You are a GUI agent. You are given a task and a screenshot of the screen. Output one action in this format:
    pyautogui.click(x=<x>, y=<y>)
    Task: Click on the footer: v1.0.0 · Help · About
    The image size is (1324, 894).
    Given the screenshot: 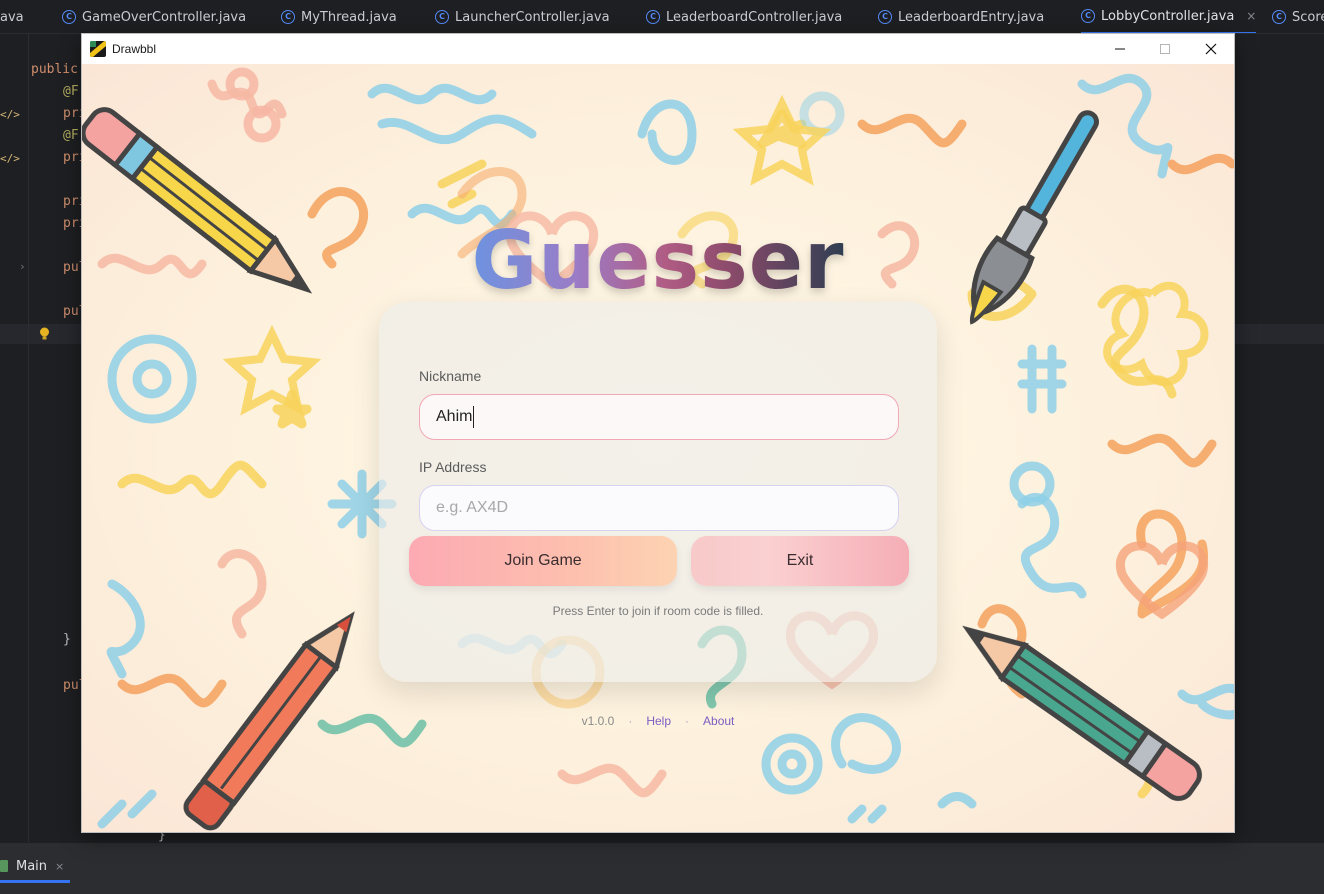 What is the action you would take?
    pyautogui.click(x=658, y=721)
    